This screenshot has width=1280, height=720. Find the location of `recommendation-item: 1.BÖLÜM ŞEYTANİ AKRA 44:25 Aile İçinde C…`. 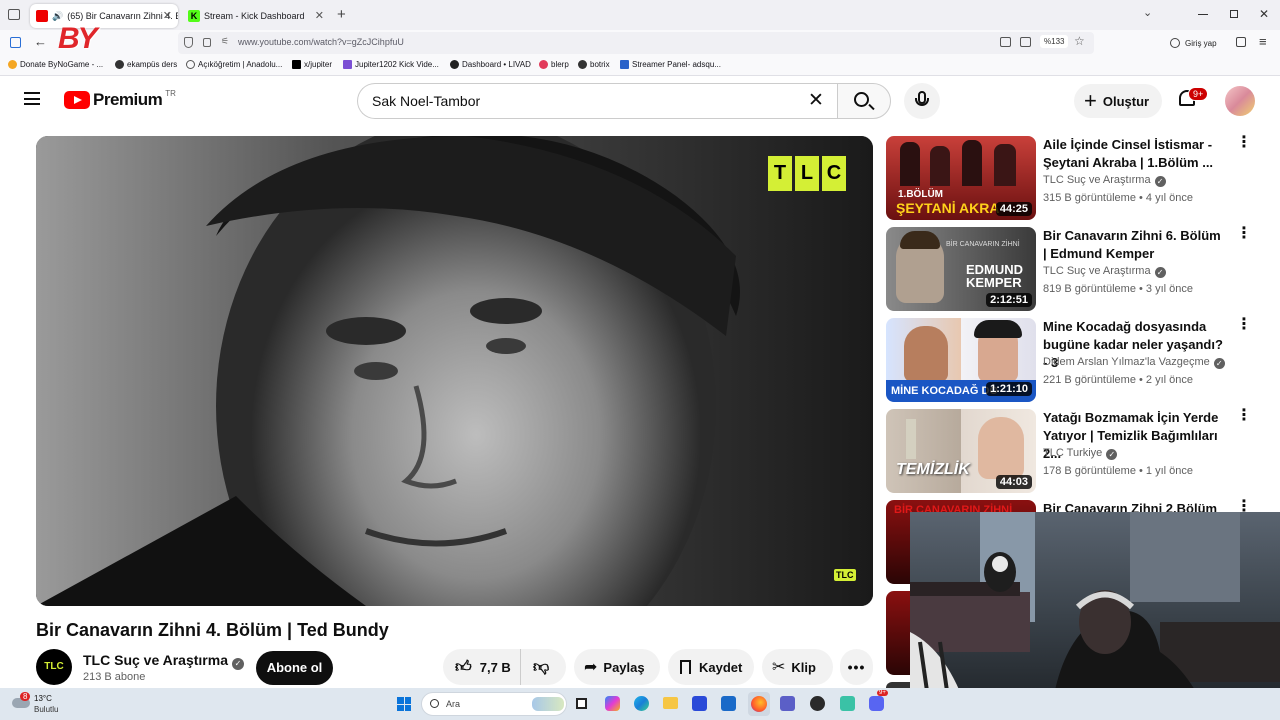

recommendation-item: 1.BÖLÜM ŞEYTANİ AKRA 44:25 Aile İçinde C… is located at coordinates (1081, 177).